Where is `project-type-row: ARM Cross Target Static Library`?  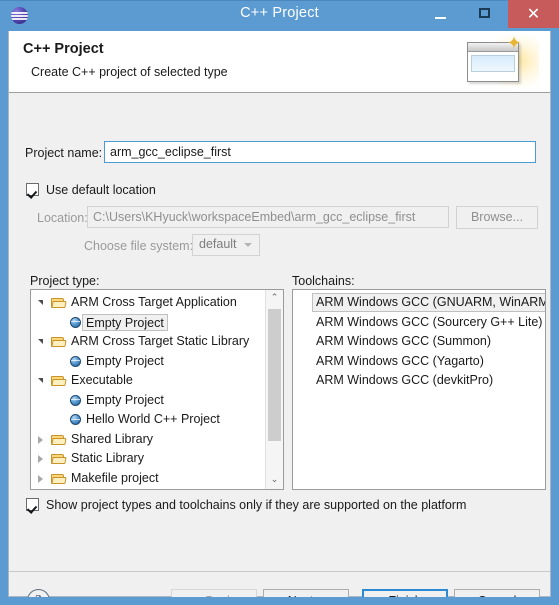 project-type-row: ARM Cross Target Static Library is located at coordinates (148, 342).